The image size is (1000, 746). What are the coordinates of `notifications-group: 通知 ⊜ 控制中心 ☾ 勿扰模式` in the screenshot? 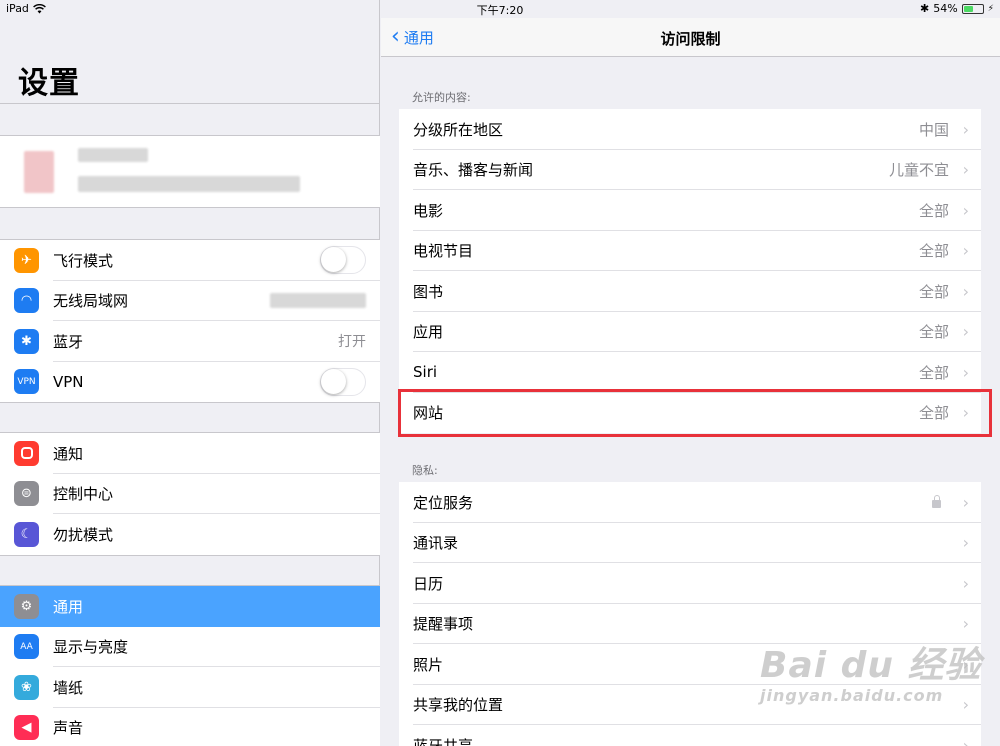 It's located at (190, 494).